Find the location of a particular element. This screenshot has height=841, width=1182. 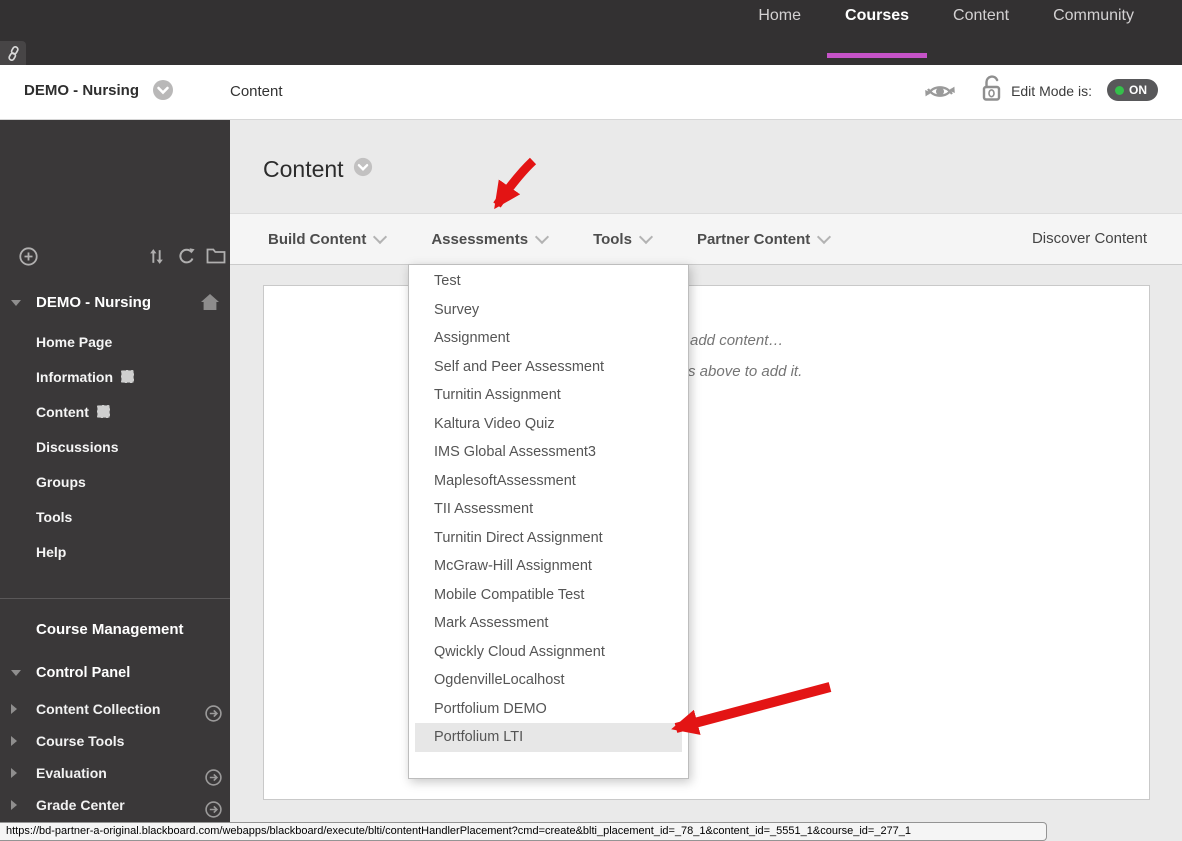

edit-mode-label: Edit Mode is: is located at coordinates (1051, 91).